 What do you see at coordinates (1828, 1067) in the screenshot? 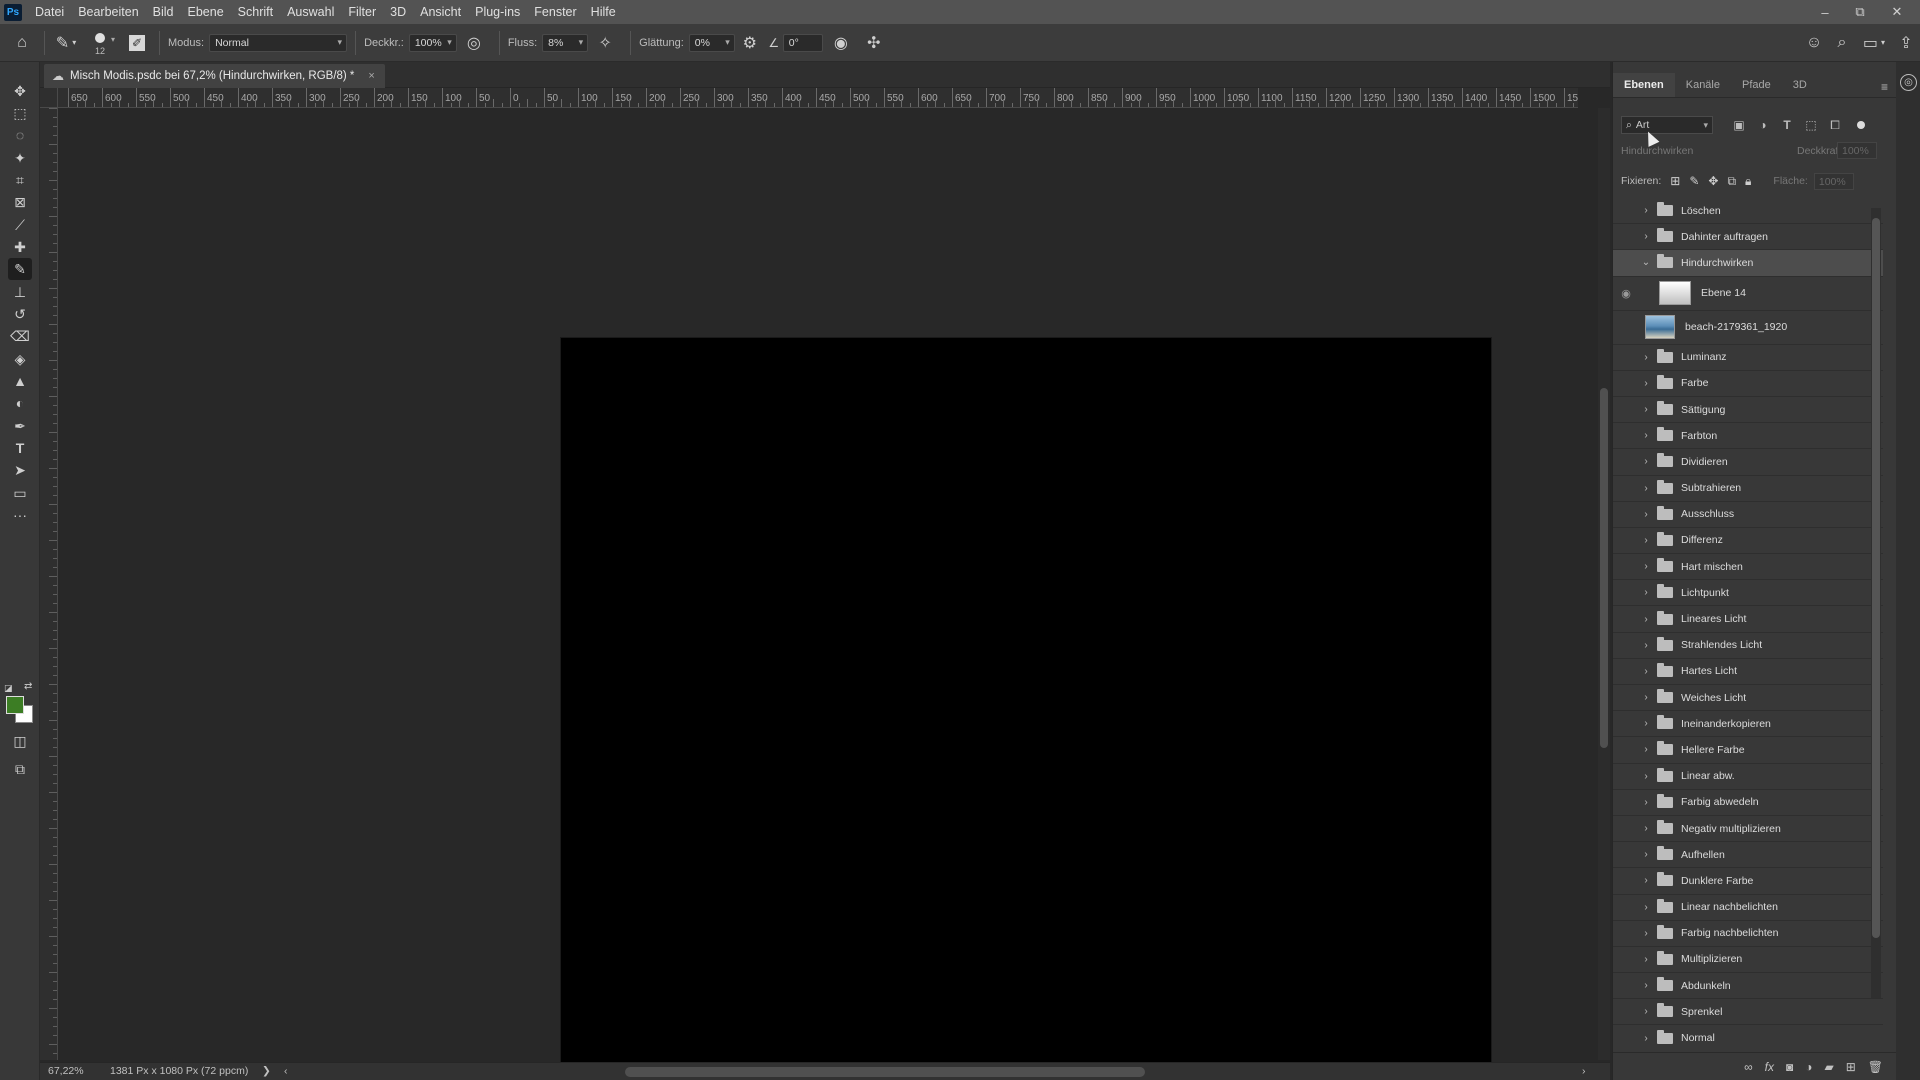
I see `new-group-icon: ▰` at bounding box center [1828, 1067].